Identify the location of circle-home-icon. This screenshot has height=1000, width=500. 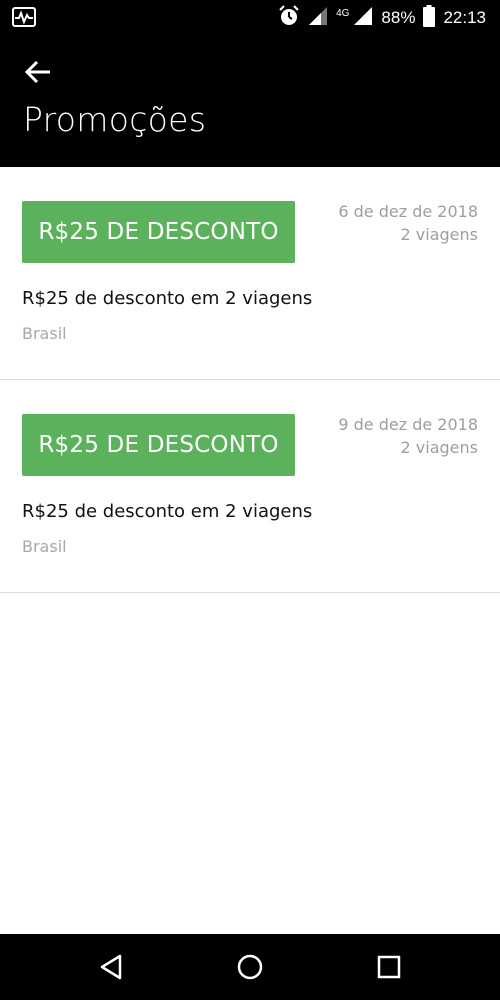
(250, 967).